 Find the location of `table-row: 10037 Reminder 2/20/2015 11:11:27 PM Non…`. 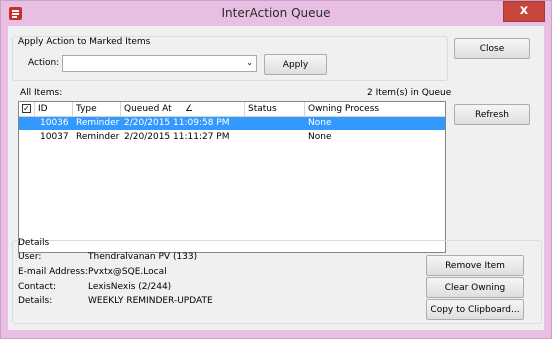

table-row: 10037 Reminder 2/20/2015 11:11:27 PM Non… is located at coordinates (232, 137).